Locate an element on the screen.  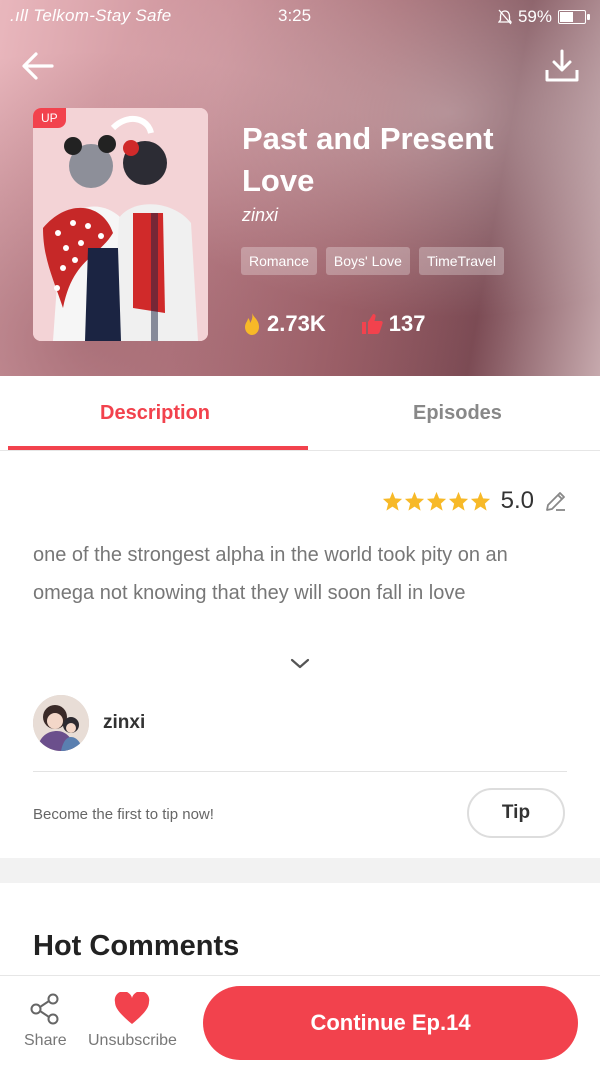
likes-stat: 137 is located at coordinates (393, 324).